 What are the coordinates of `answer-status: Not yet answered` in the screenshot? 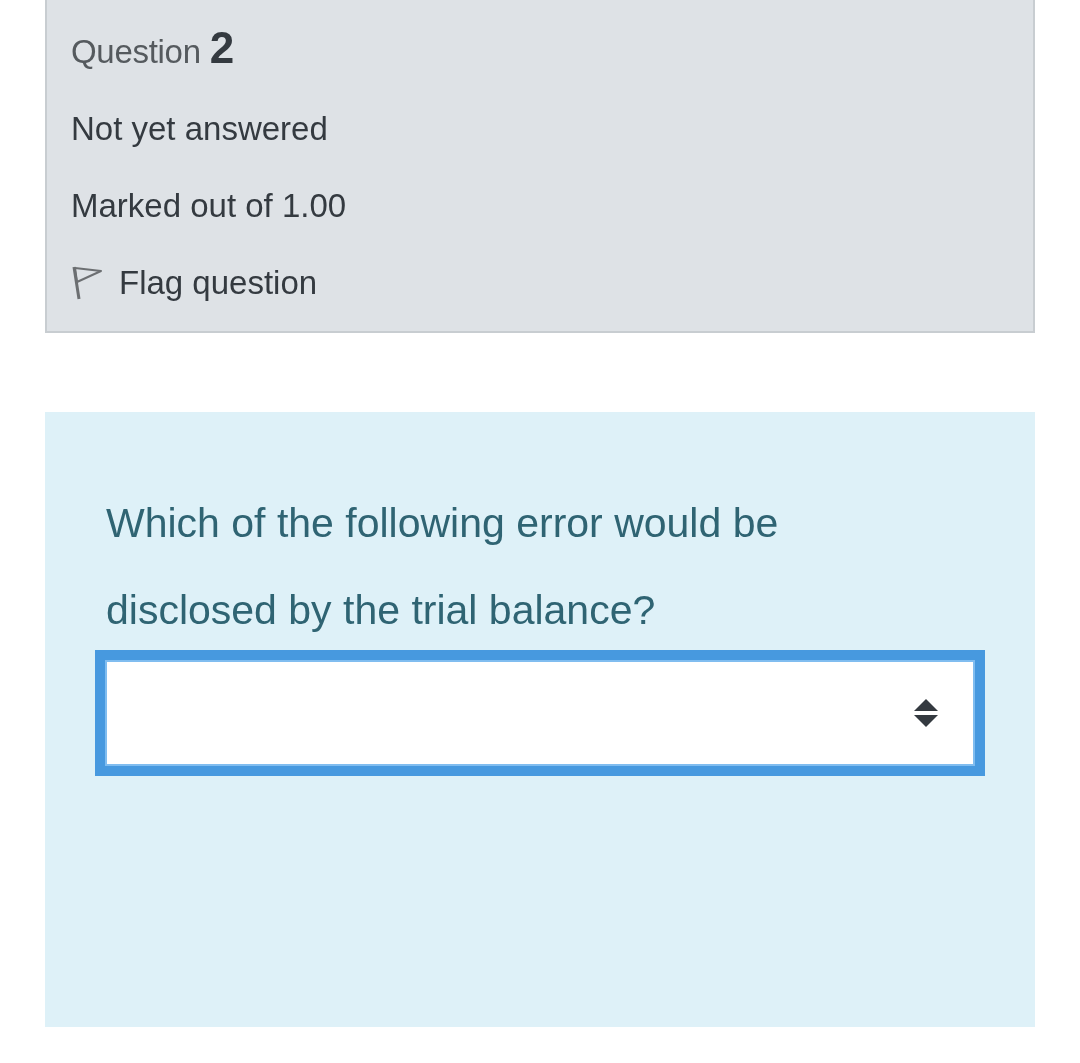 It's located at (200, 129).